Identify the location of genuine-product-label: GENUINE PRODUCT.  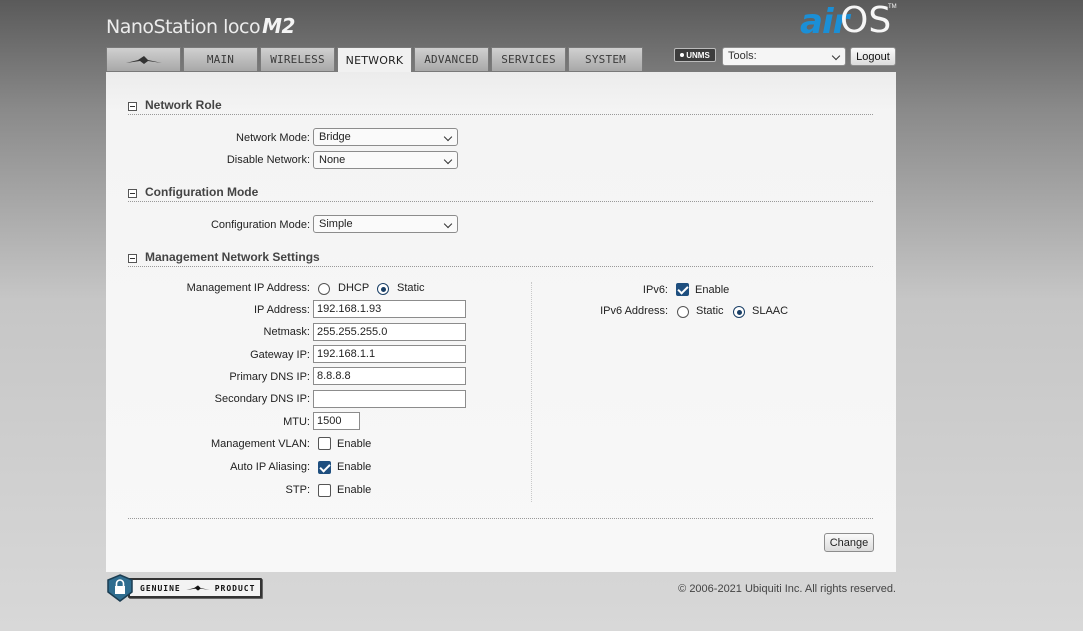
(195, 588).